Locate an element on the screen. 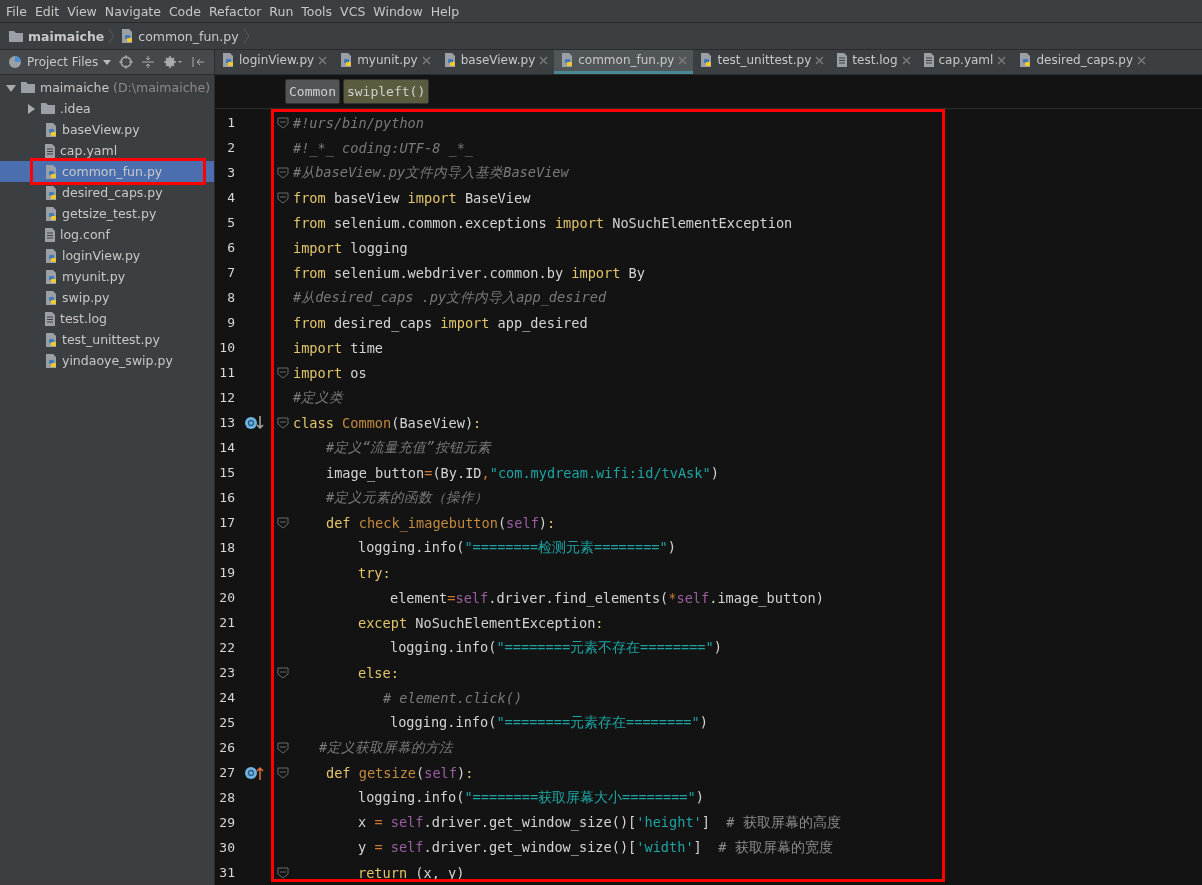 This screenshot has height=885, width=1202. code-line: #从desired_caps .py文件内导入app_desired is located at coordinates (450, 297).